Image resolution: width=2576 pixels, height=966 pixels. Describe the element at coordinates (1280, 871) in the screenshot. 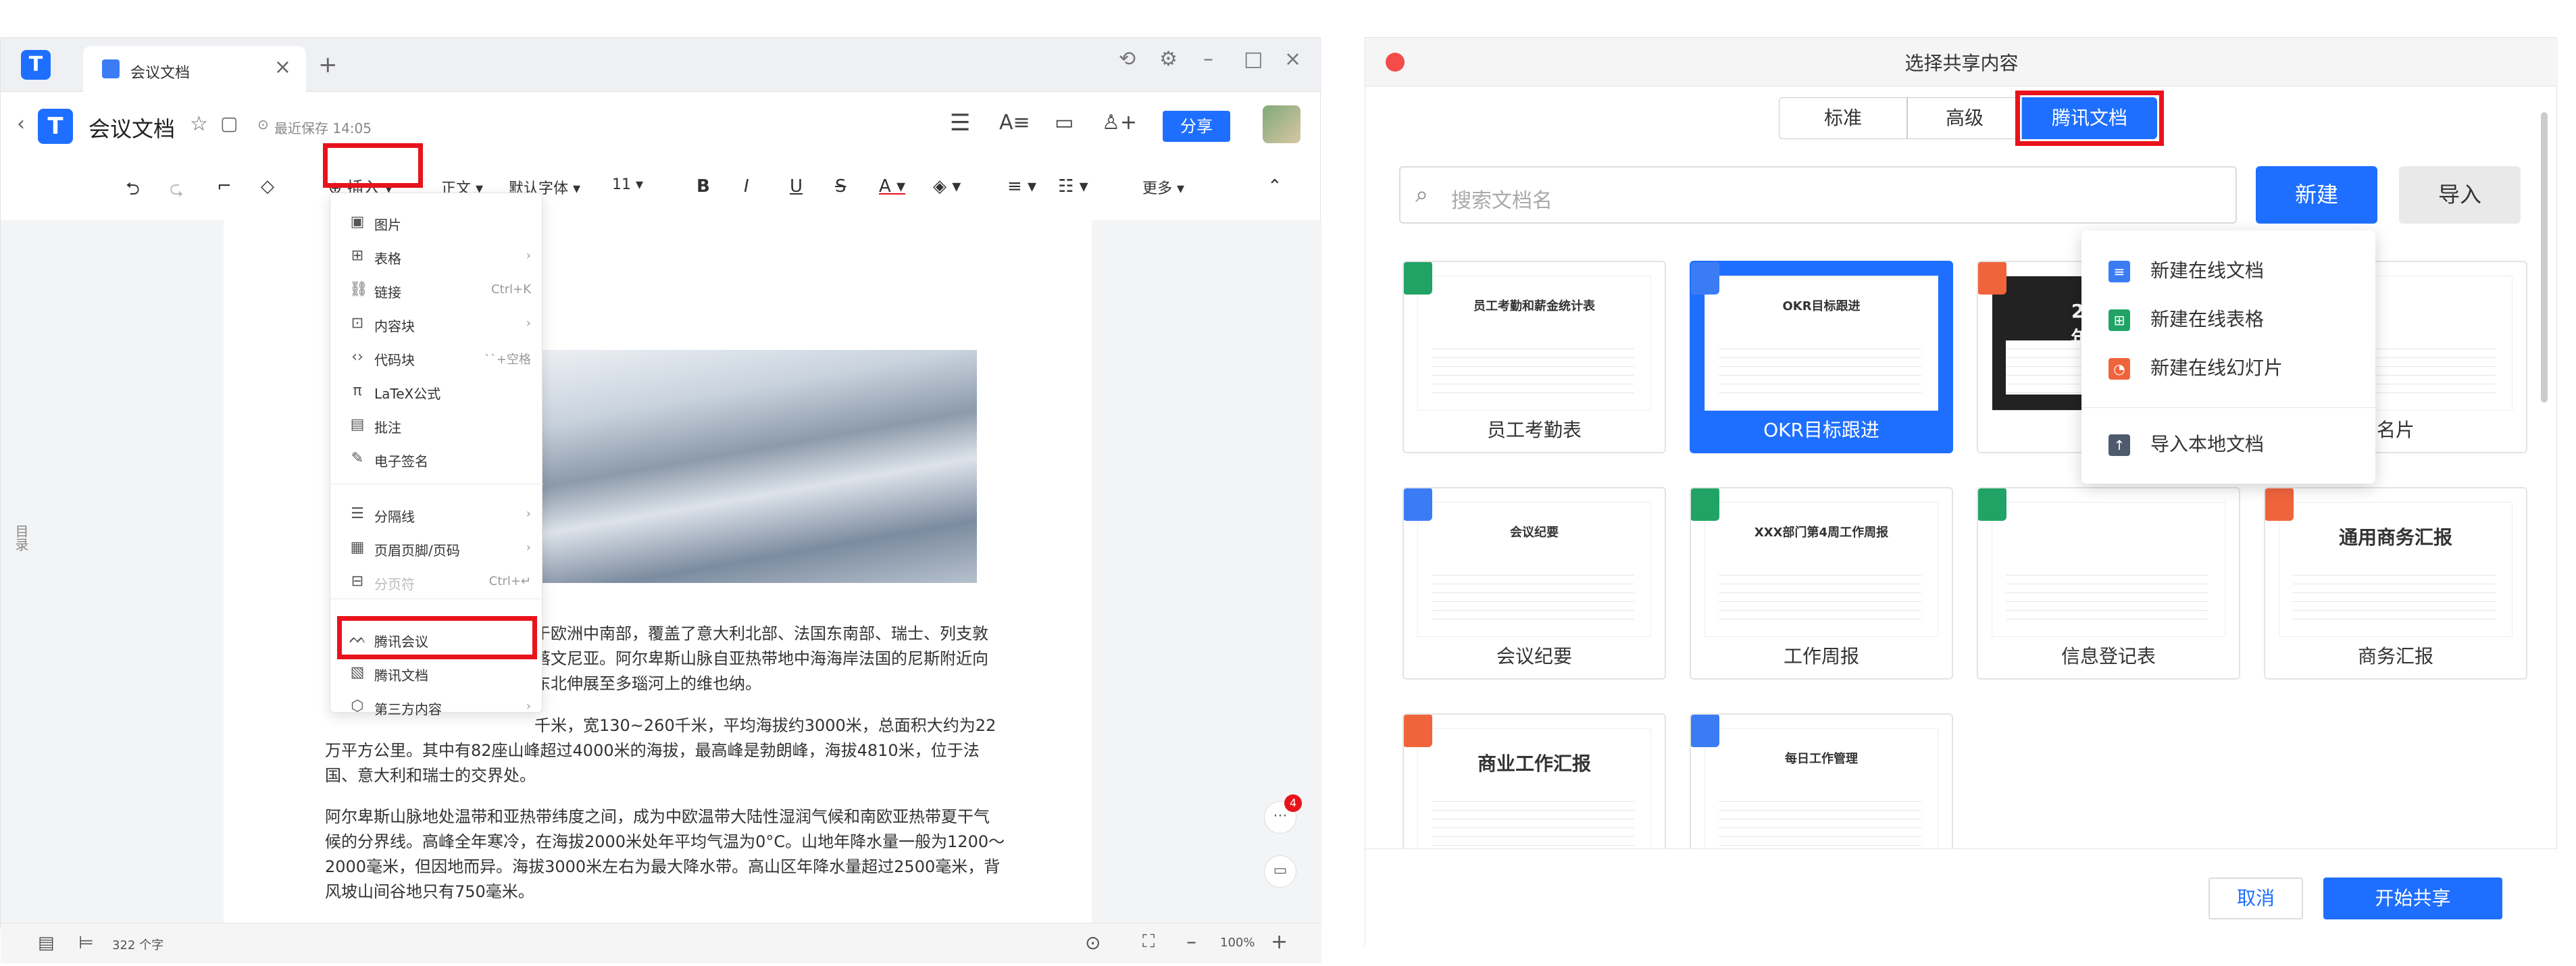

I see `outline-panel-button: ▭` at that location.